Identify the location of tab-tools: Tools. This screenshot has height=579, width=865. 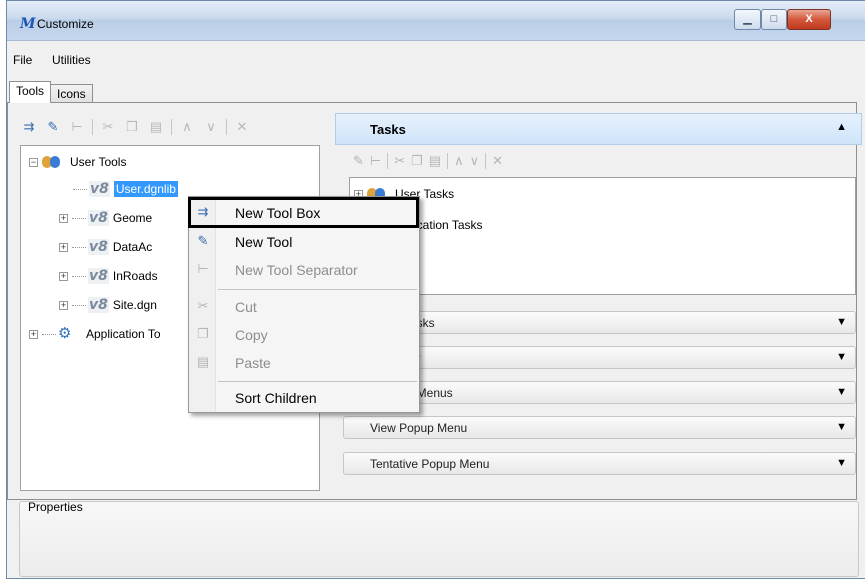
(30, 92).